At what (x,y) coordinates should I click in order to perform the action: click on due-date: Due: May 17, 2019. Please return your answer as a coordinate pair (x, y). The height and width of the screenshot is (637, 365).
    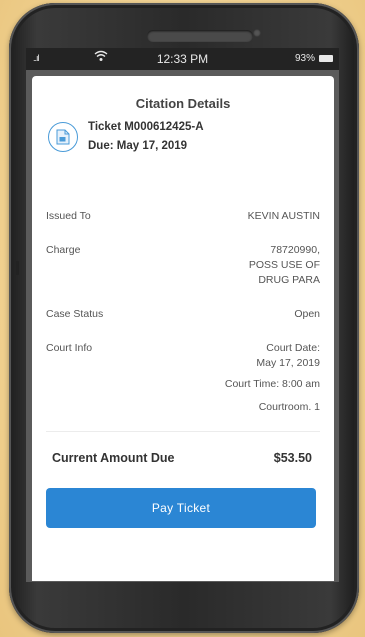
    Looking at the image, I should click on (138, 146).